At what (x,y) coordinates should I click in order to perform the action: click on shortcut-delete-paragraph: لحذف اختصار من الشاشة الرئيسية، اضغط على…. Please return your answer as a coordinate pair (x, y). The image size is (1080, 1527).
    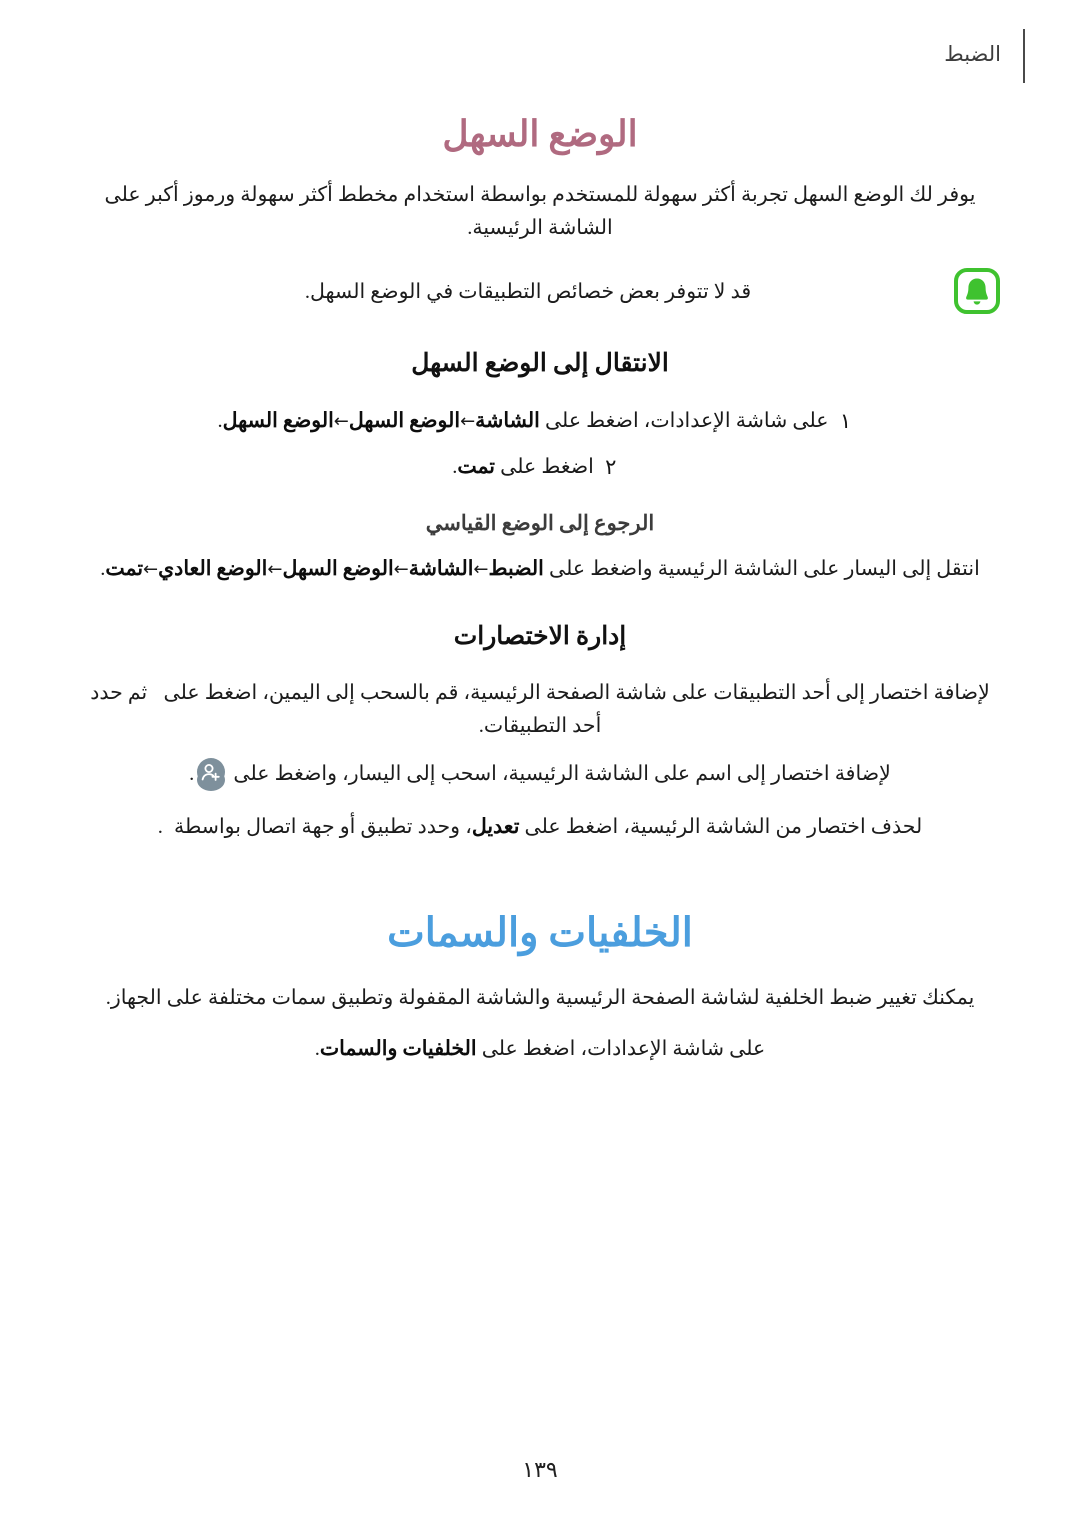
    Looking at the image, I should click on (540, 827).